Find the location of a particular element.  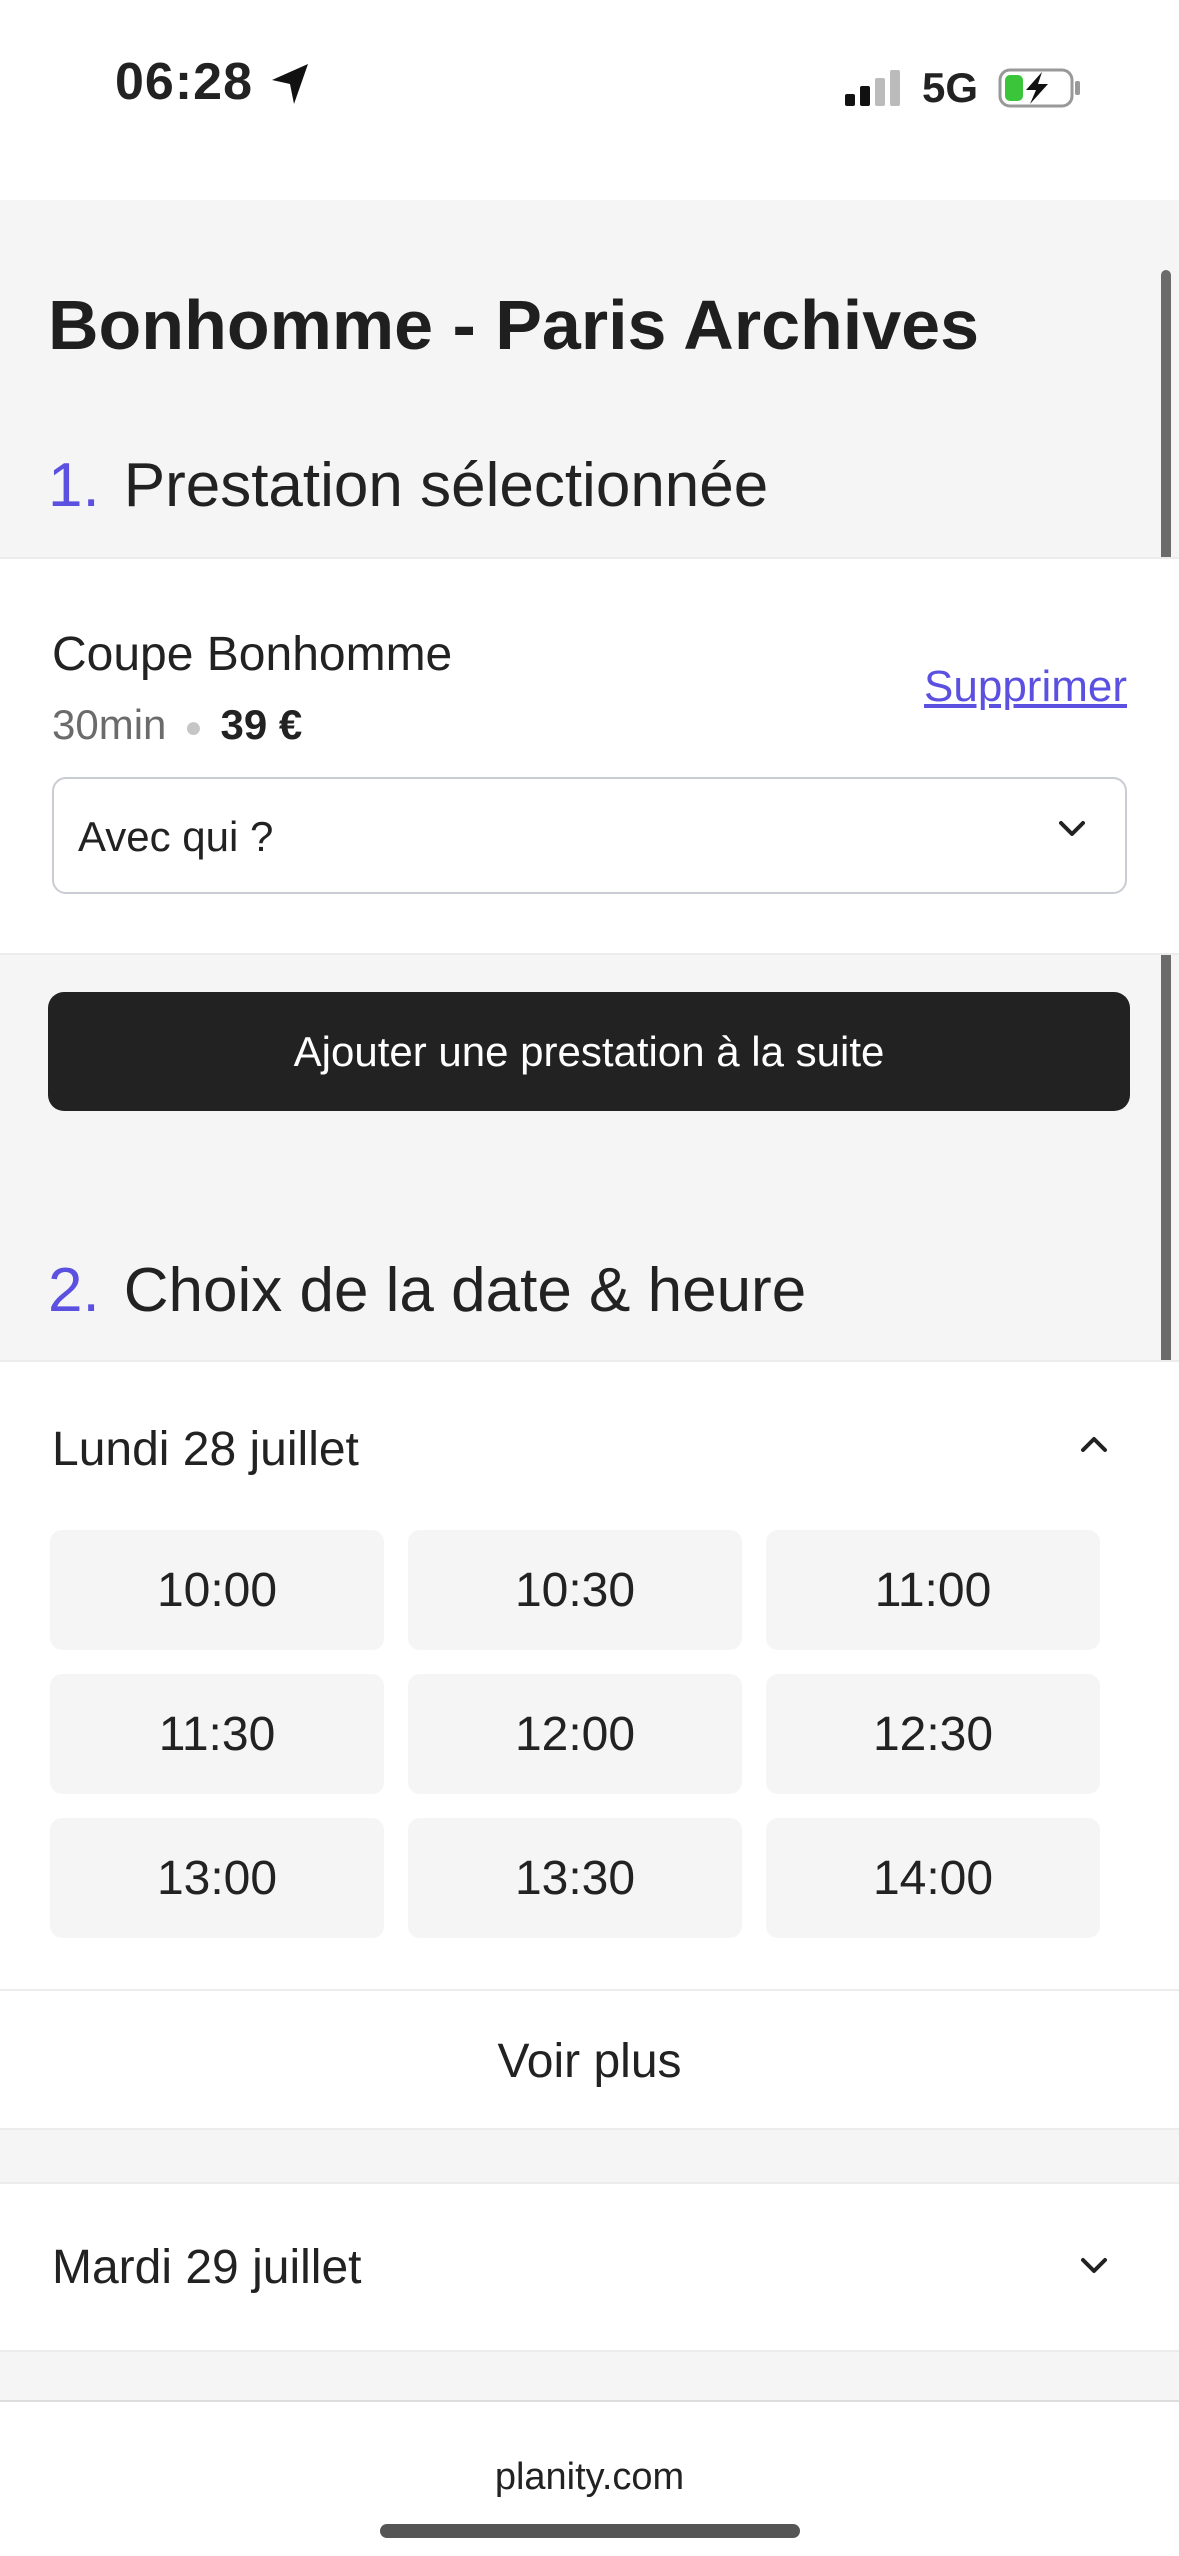

time-slot: 11:30 is located at coordinates (217, 1734).